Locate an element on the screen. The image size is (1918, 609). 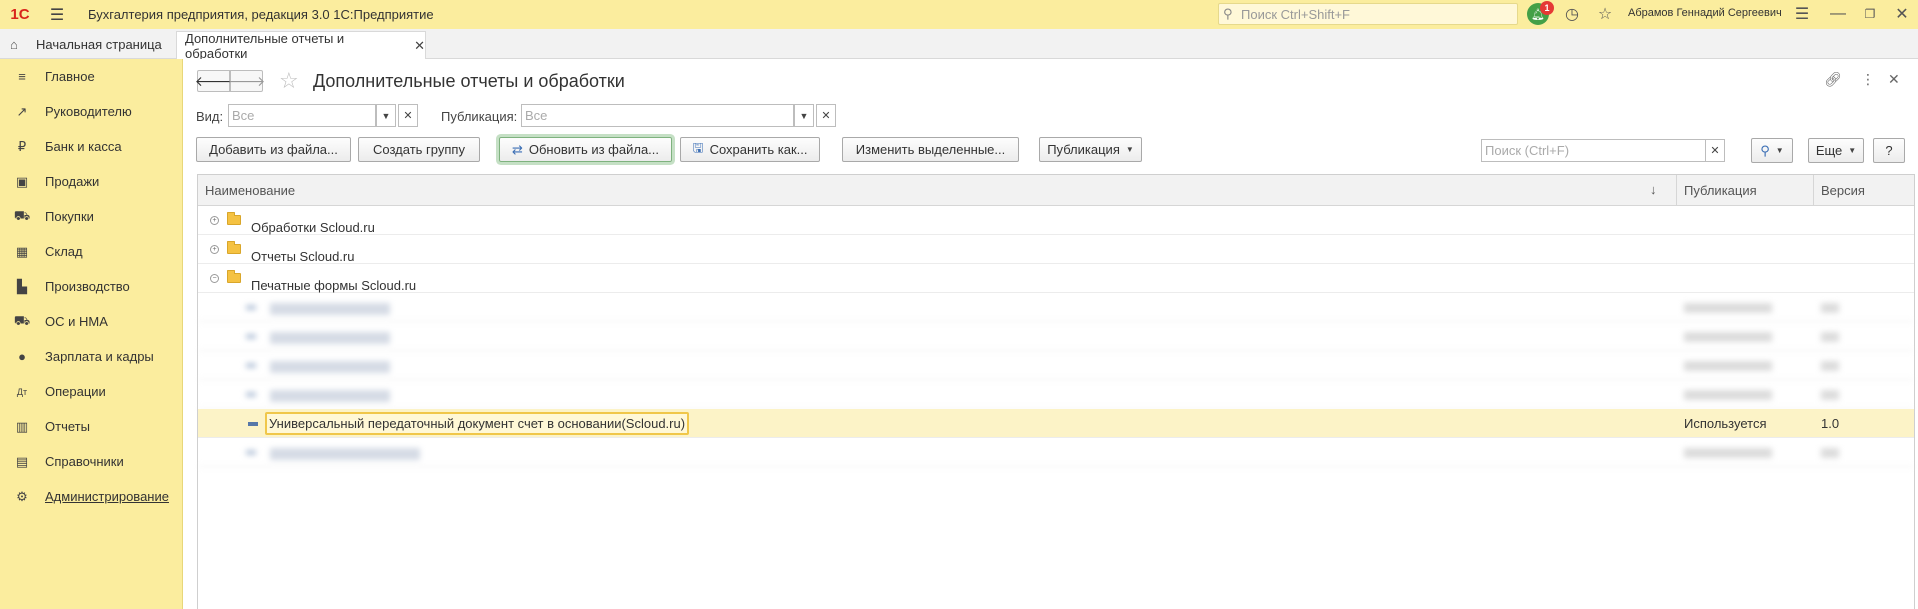
kind-dropdown-button: ▼ is located at coordinates (386, 115).